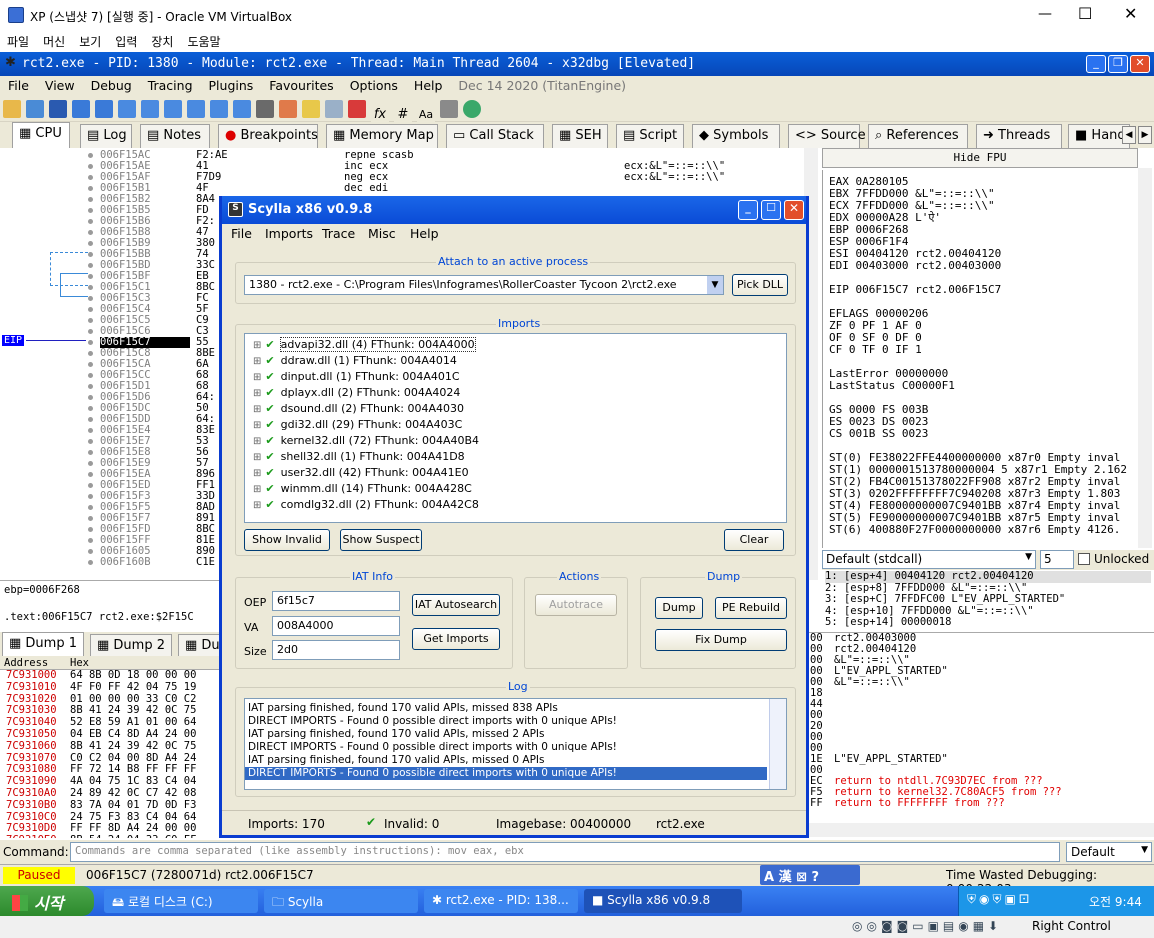  I want to click on show-invalid-button: Show Invalid, so click(287, 540).